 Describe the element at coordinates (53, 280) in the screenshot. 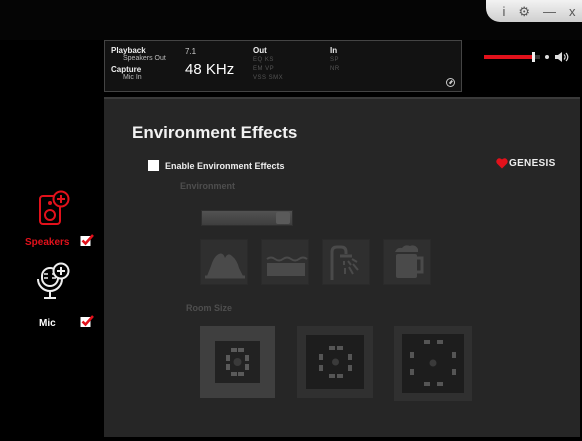

I see `microphone-device-icon` at that location.